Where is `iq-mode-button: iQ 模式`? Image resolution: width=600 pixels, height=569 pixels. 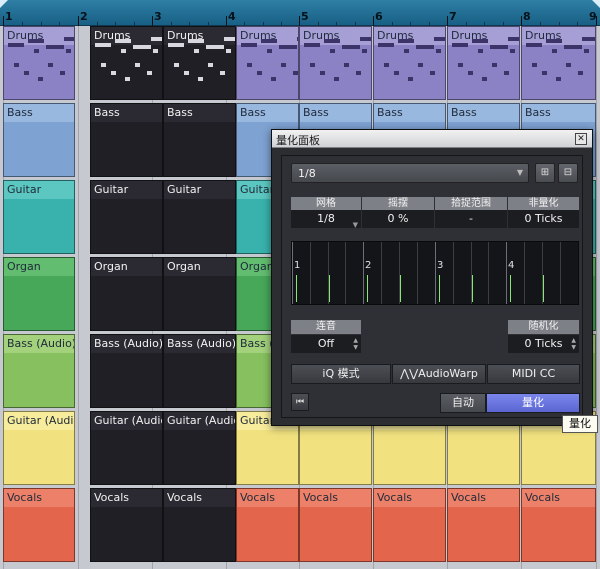
iq-mode-button: iQ 模式 is located at coordinates (341, 374).